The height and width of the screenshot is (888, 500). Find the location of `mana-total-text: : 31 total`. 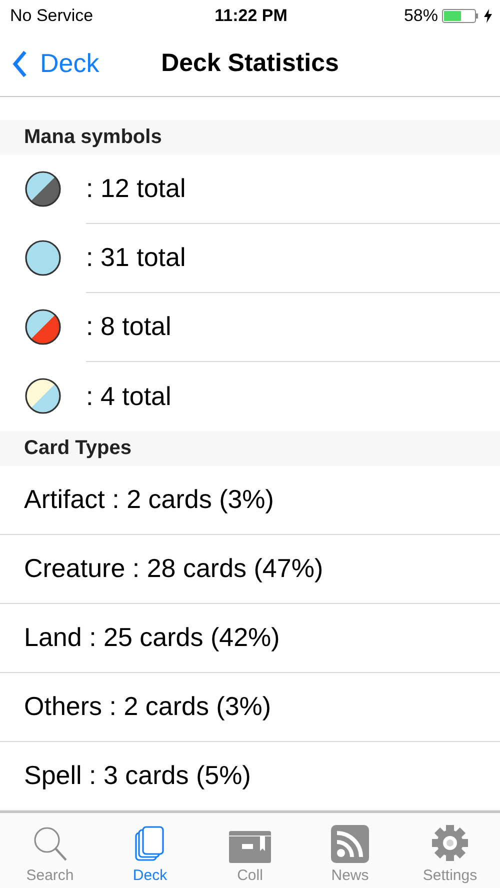

mana-total-text: : 31 total is located at coordinates (136, 258).